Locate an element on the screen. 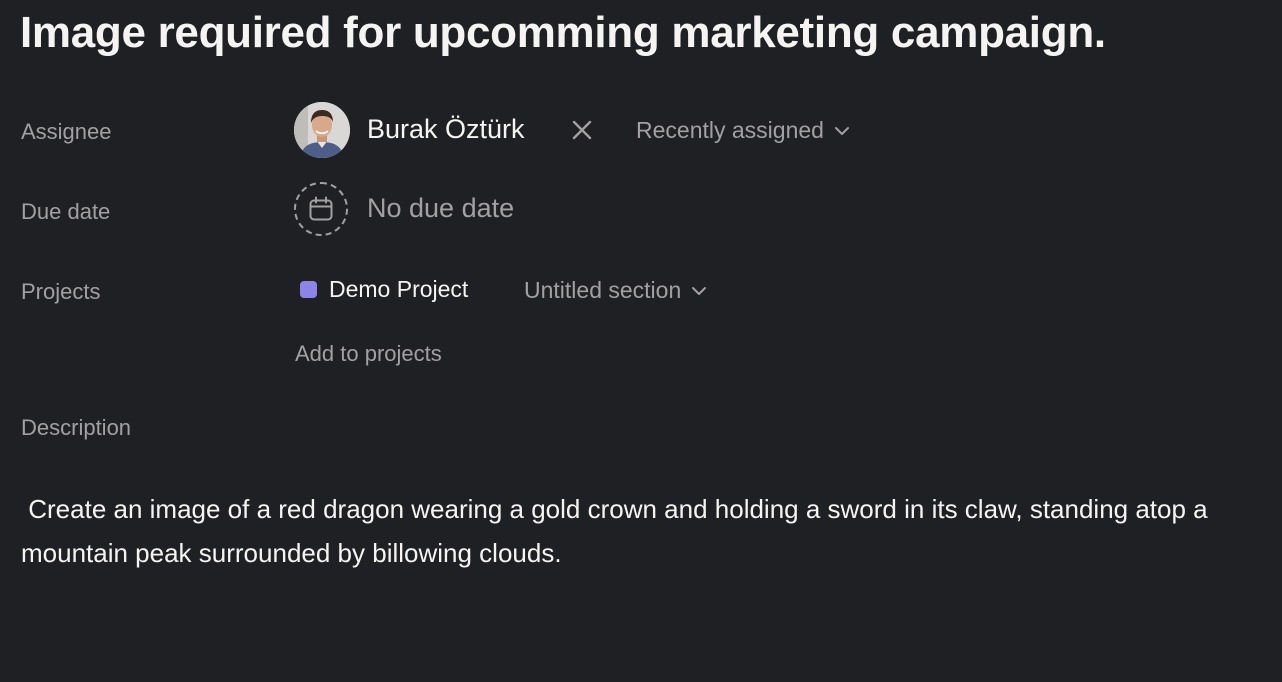  recently-assigned-dropdown: Recently assigned is located at coordinates (743, 130).